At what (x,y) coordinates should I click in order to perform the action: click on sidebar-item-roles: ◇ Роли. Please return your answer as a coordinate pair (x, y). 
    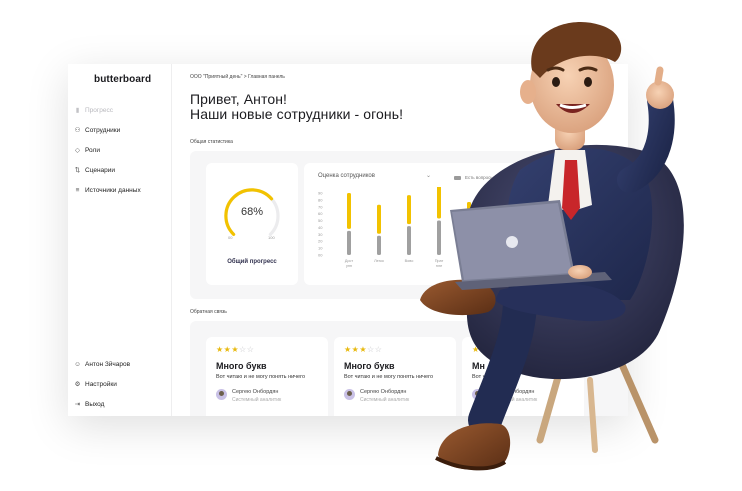
    Looking at the image, I should click on (122, 150).